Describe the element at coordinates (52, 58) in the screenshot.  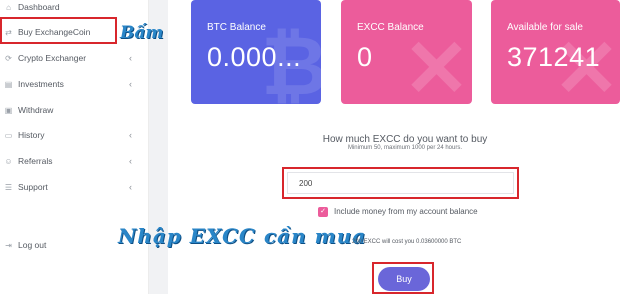
I see `sidebar-item-label: Crypto Exchanger` at that location.